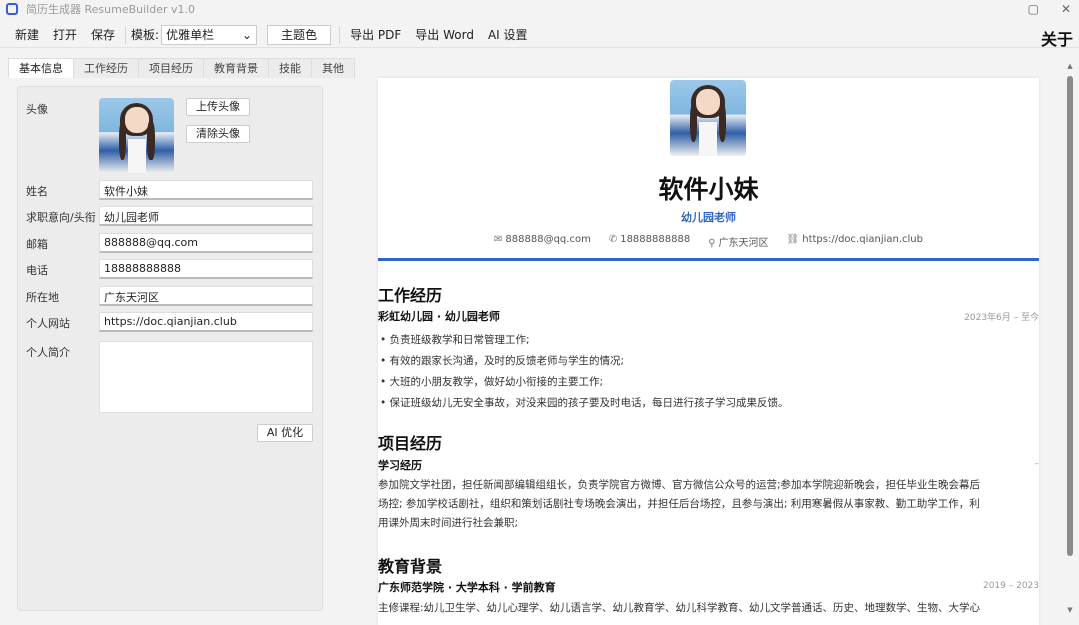 The height and width of the screenshot is (625, 1079). Describe the element at coordinates (218, 107) in the screenshot. I see `upload-avatar-button: 上传头像` at that location.